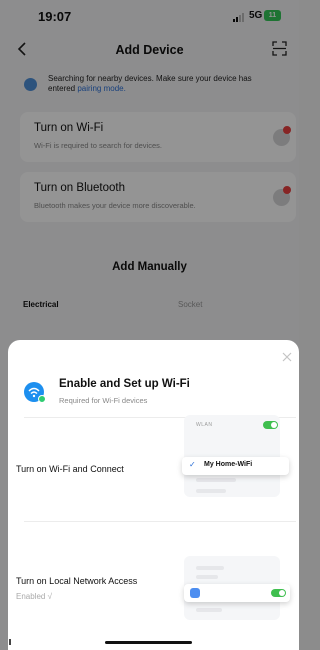  What do you see at coordinates (76, 581) in the screenshot?
I see `step-local-network: Turn on Local Network Access` at bounding box center [76, 581].